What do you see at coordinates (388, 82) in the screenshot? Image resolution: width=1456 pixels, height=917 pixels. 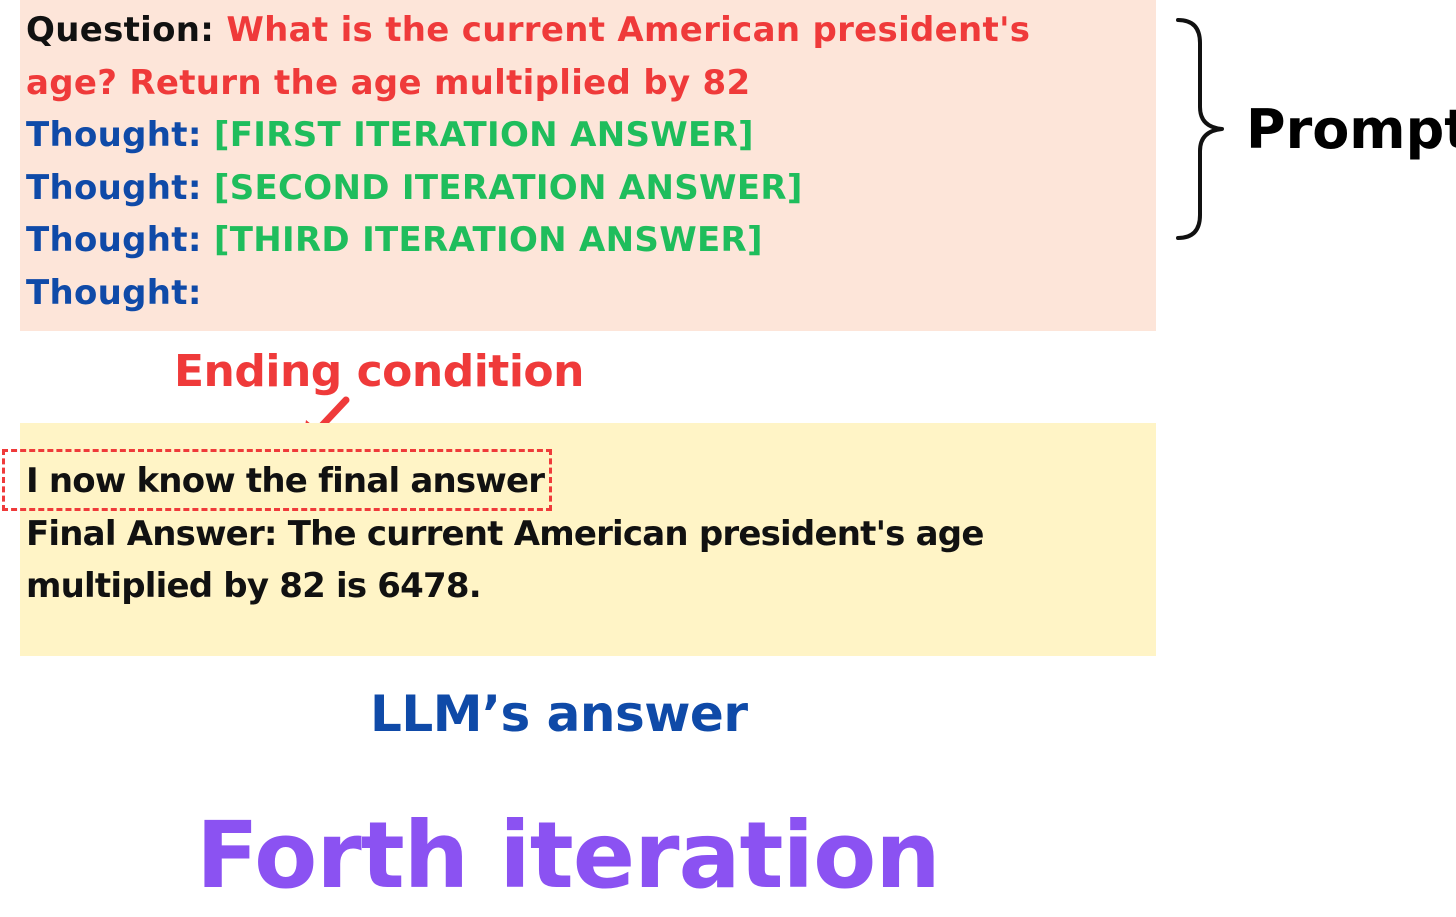 I see `question-line-2: age? Return the age multiplied by 82` at bounding box center [388, 82].